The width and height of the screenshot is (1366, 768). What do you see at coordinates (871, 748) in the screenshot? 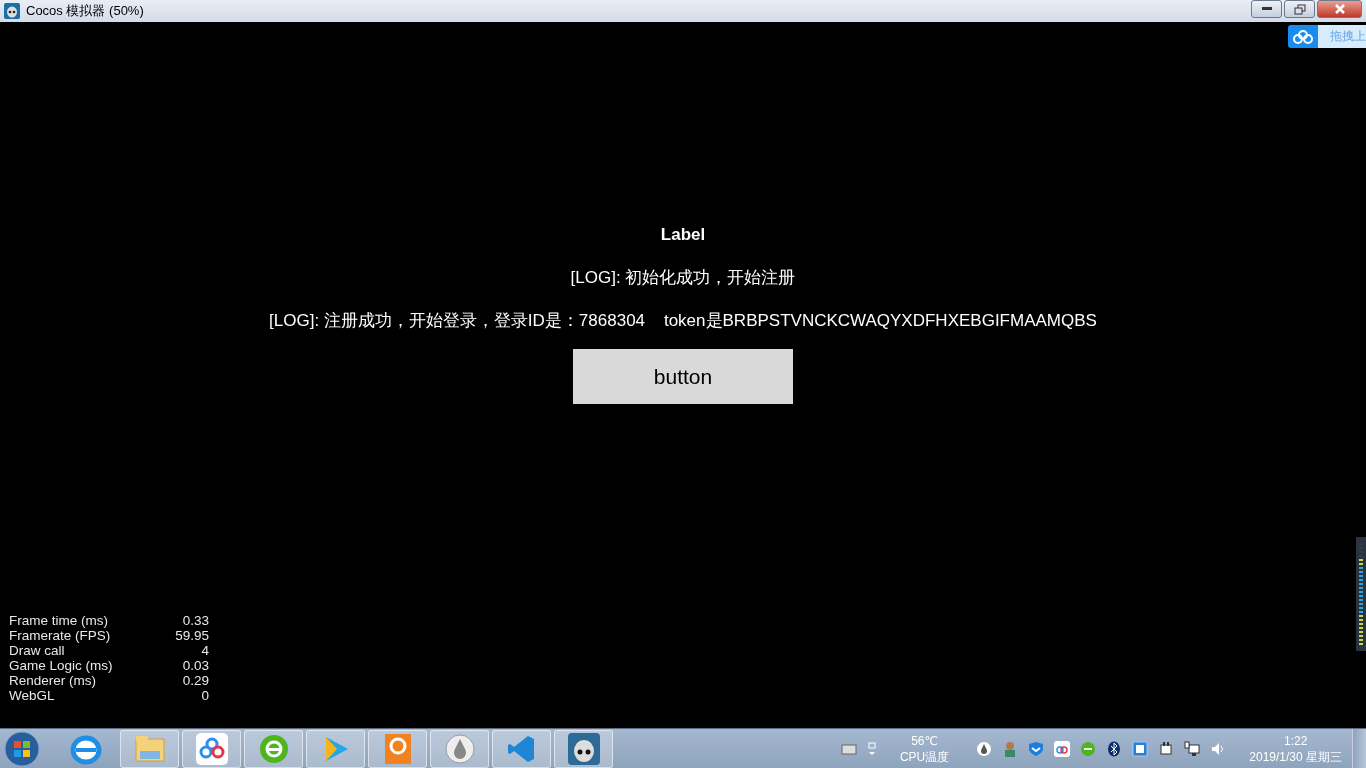
I see `window-icon` at bounding box center [871, 748].